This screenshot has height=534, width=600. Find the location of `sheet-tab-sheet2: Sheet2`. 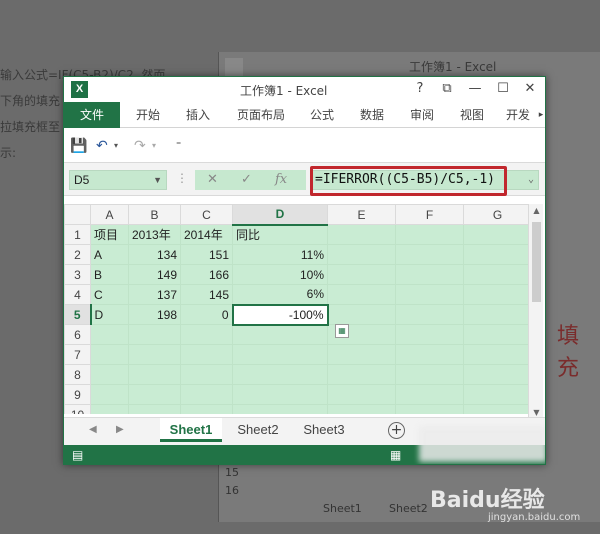

sheet-tab-sheet2: Sheet2 is located at coordinates (258, 430).